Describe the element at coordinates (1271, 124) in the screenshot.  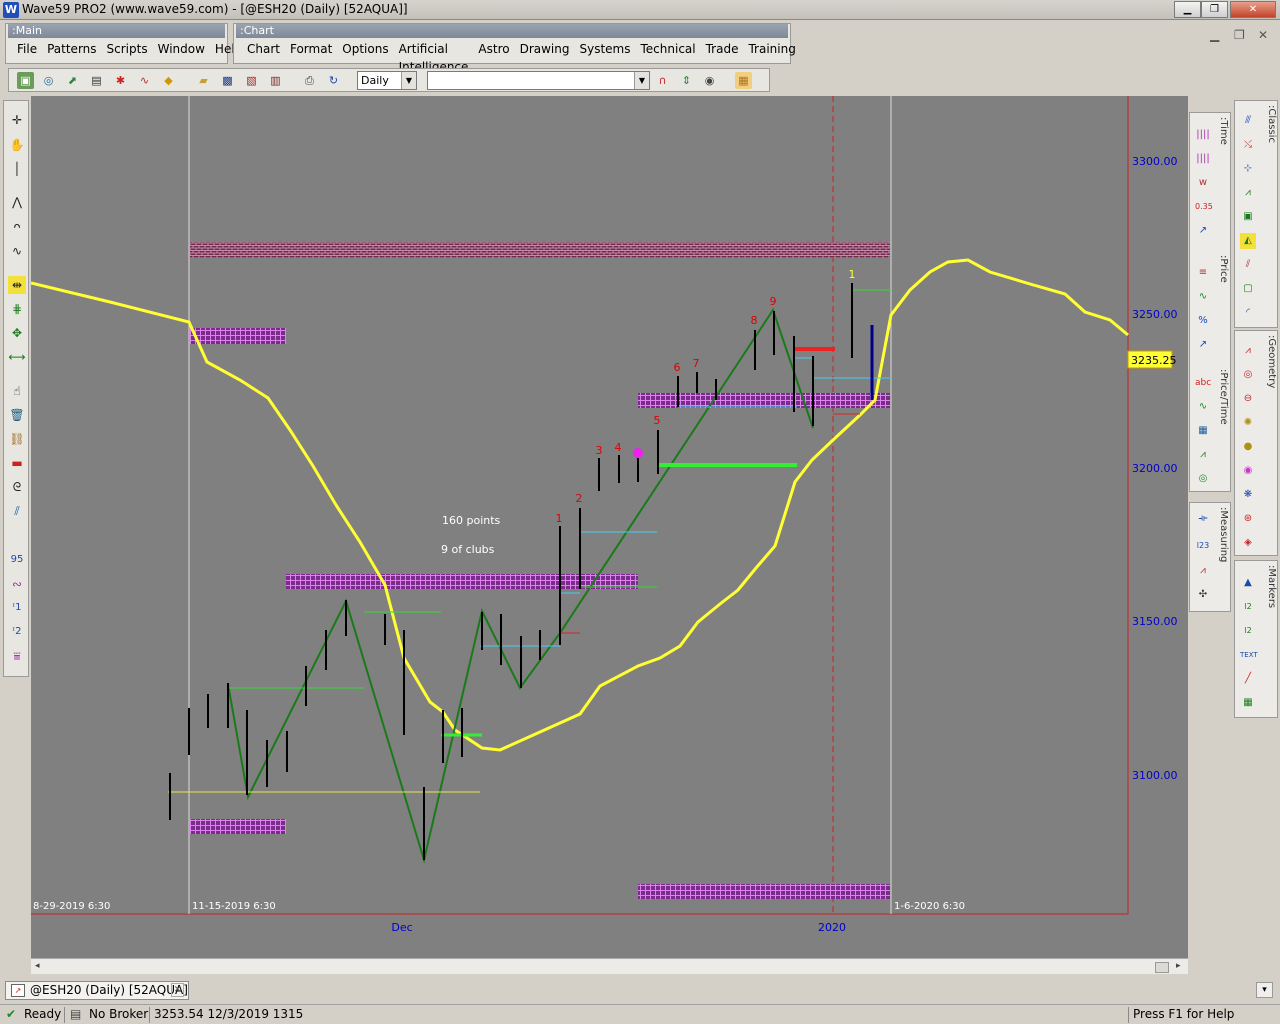
I see `tab-classic: :Classic` at that location.